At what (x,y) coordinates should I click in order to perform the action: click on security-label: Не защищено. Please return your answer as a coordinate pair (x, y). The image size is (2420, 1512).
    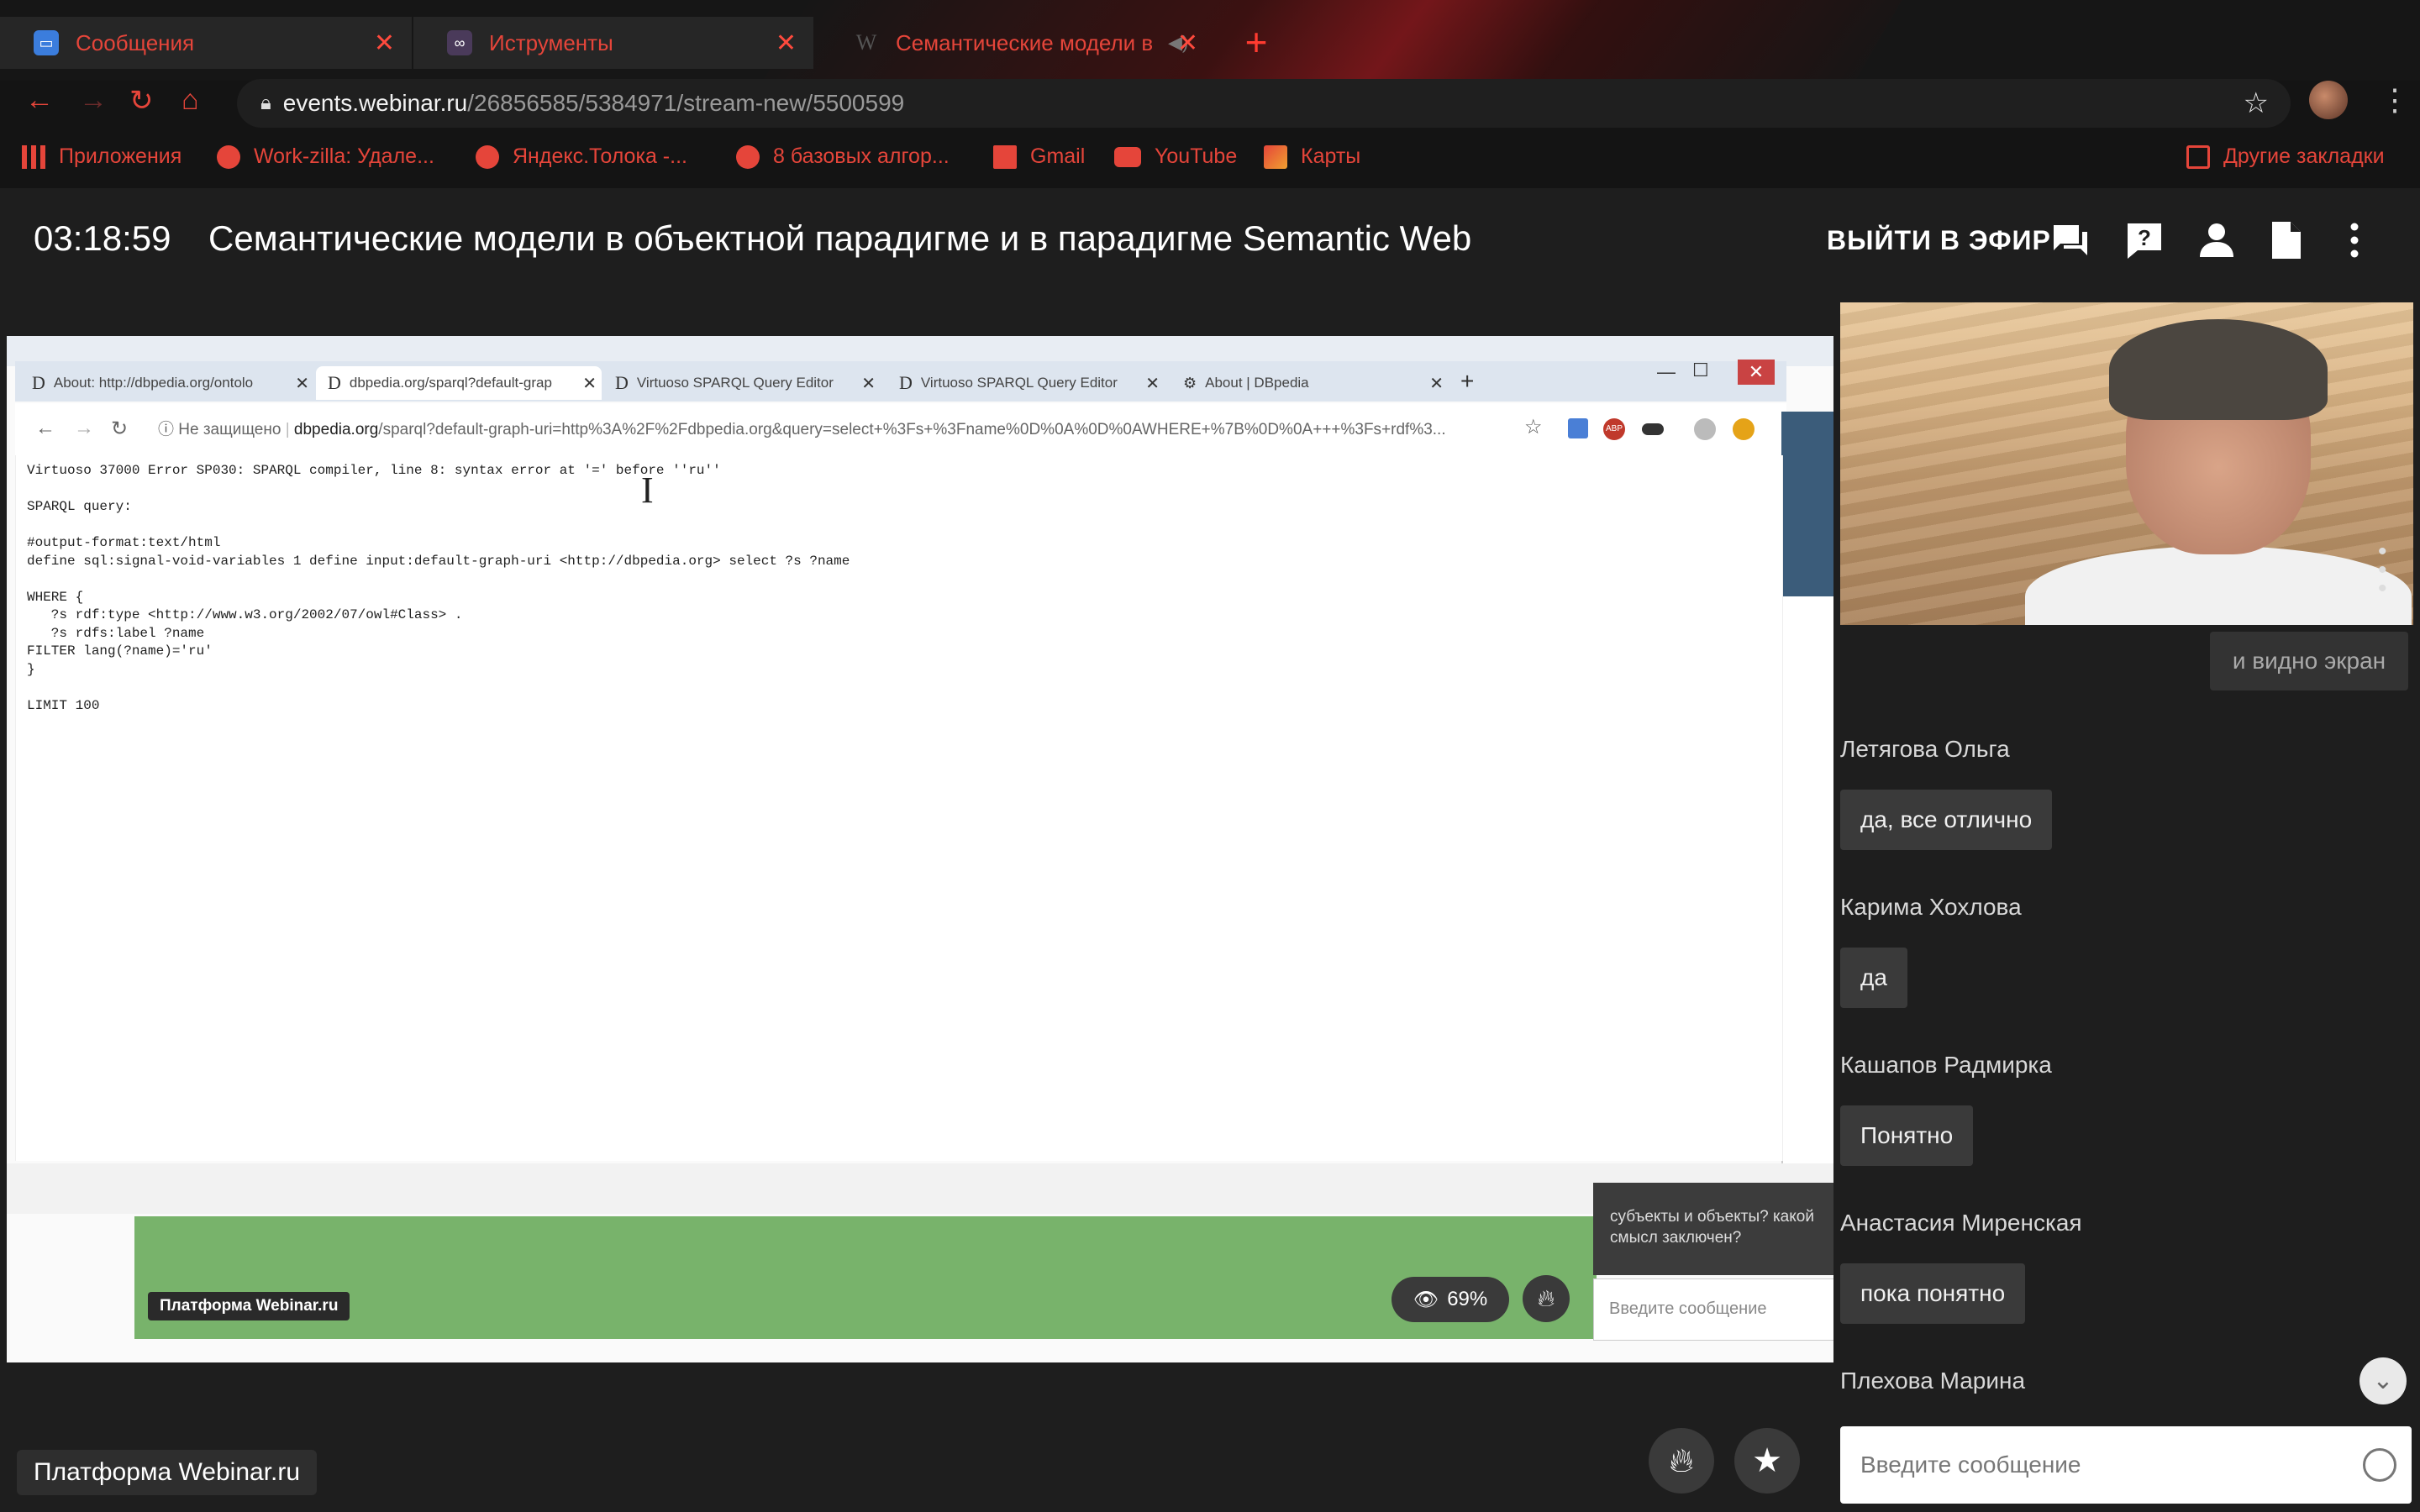
    Looking at the image, I should click on (229, 429).